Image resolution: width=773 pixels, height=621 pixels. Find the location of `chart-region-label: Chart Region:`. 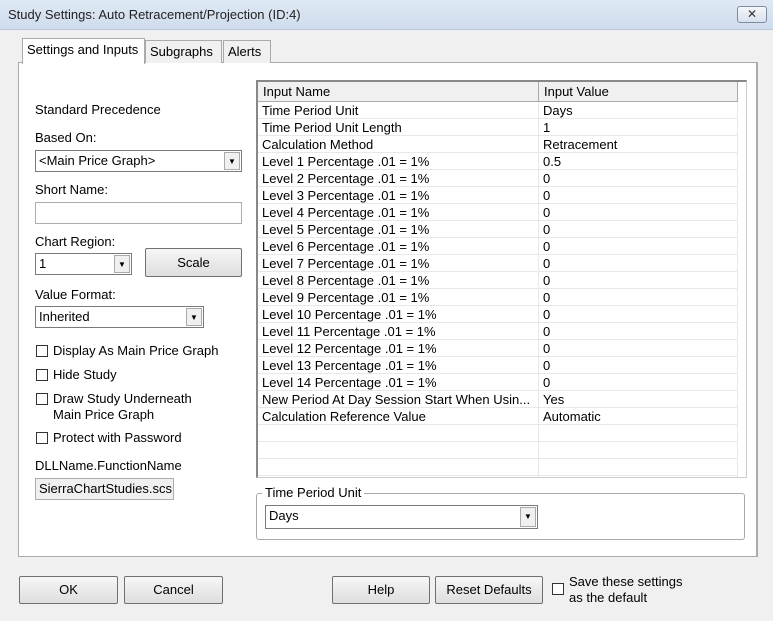

chart-region-label: Chart Region: is located at coordinates (75, 241).